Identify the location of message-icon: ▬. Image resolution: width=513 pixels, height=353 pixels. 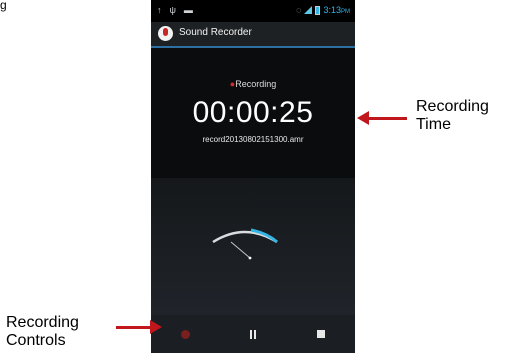
(188, 10).